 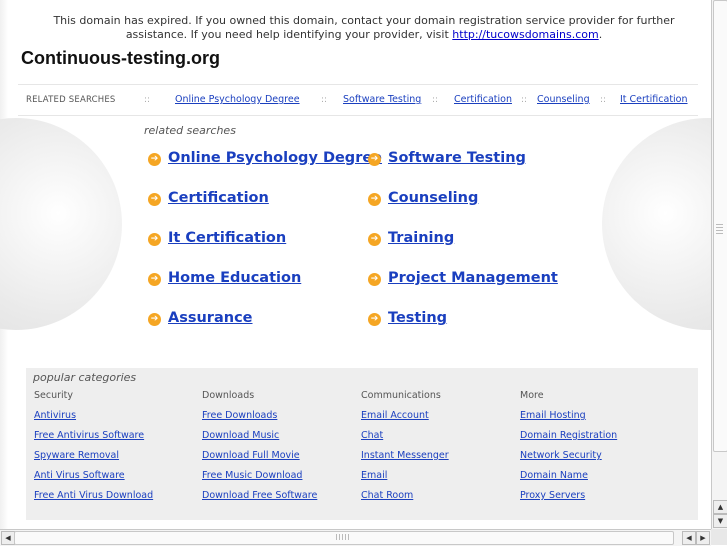 What do you see at coordinates (703, 538) in the screenshot?
I see `scroll-right-arrow-icon: ▶` at bounding box center [703, 538].